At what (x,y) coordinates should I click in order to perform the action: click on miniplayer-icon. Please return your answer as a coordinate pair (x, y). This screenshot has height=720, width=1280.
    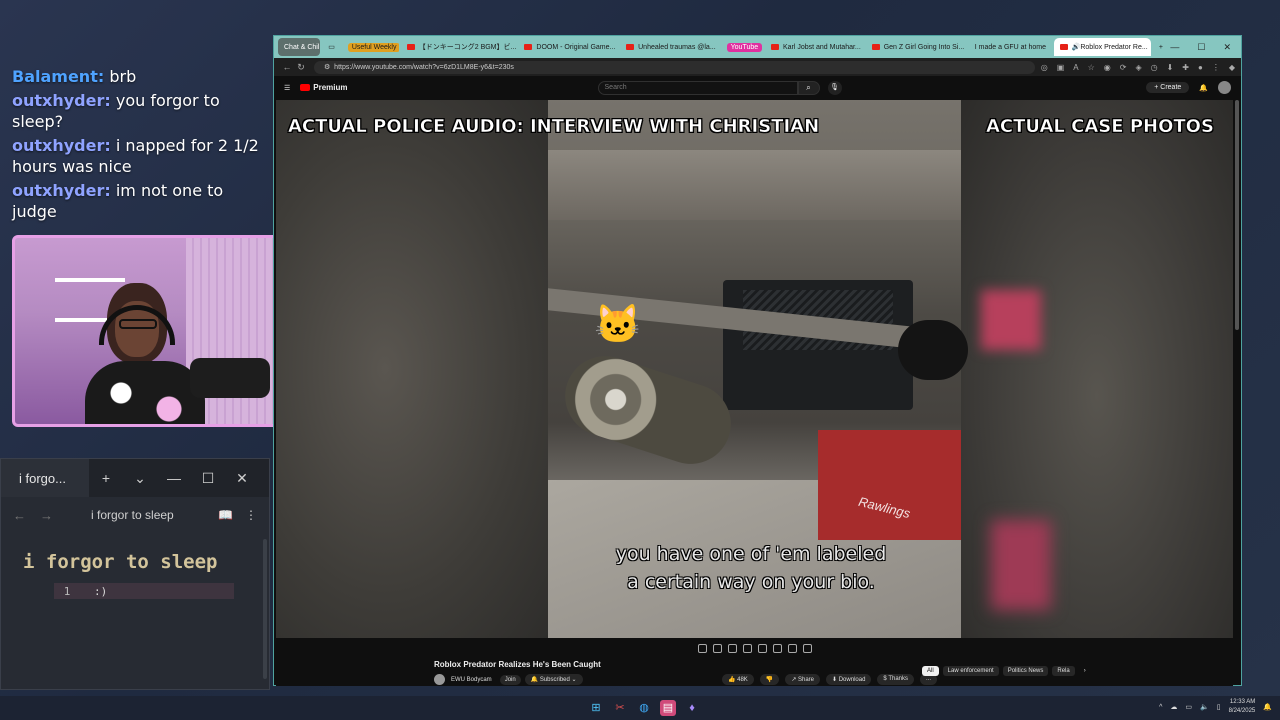
    Looking at the image, I should click on (732, 648).